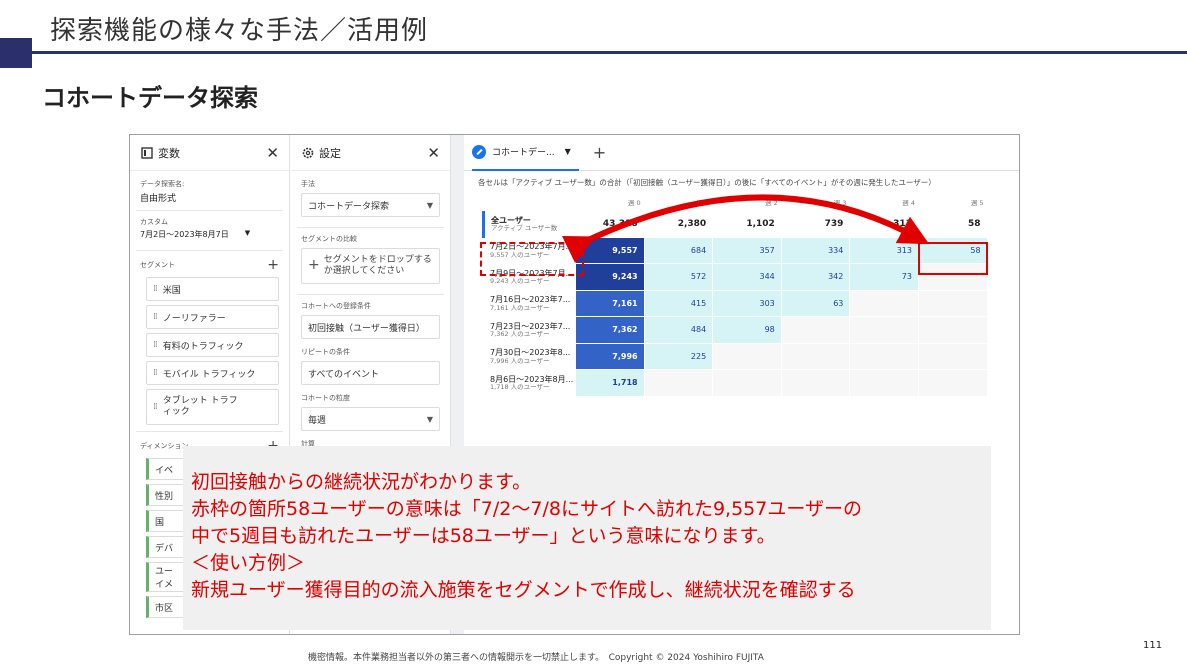  What do you see at coordinates (166, 495) in the screenshot?
I see `dimension-chip: 性別` at bounding box center [166, 495].